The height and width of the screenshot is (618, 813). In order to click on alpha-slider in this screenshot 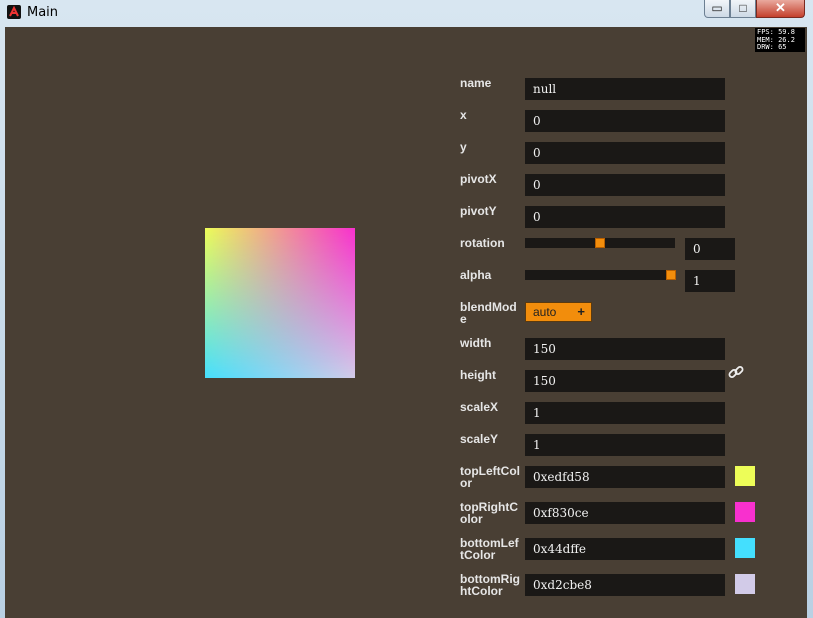, I will do `click(600, 275)`.